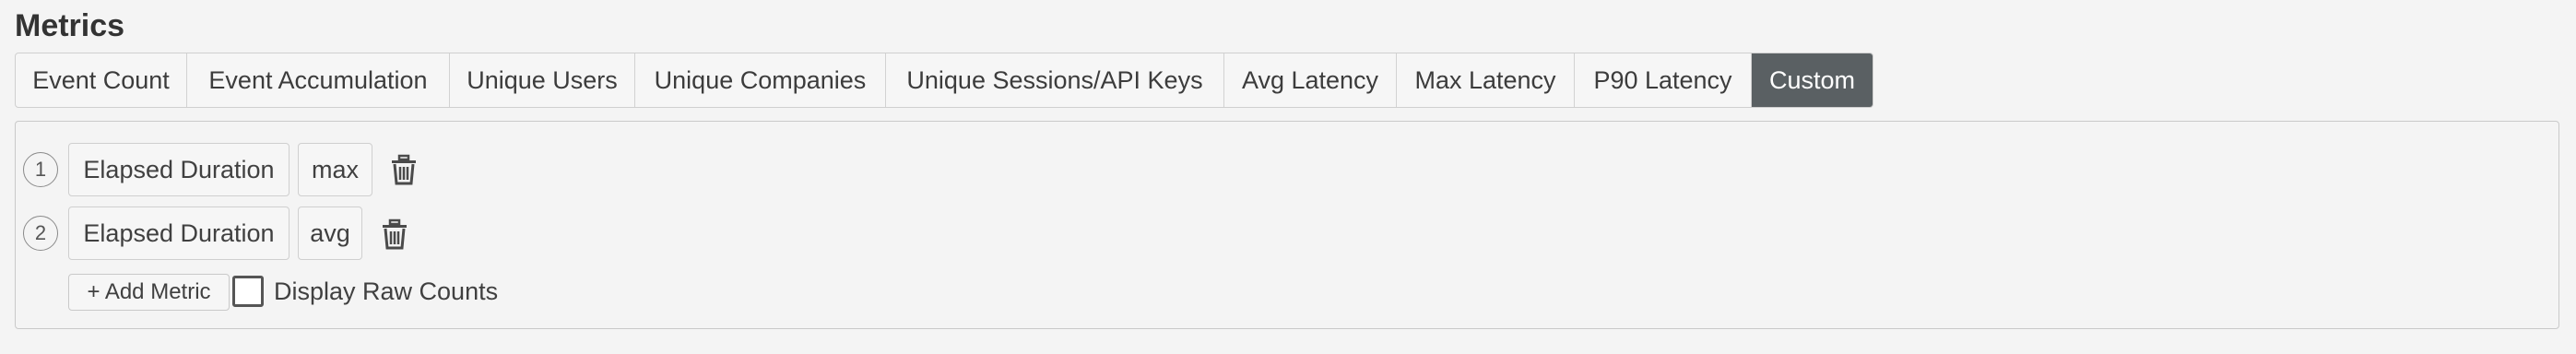 This screenshot has height=354, width=2576. I want to click on tab-unique-users: Unique Users, so click(542, 80).